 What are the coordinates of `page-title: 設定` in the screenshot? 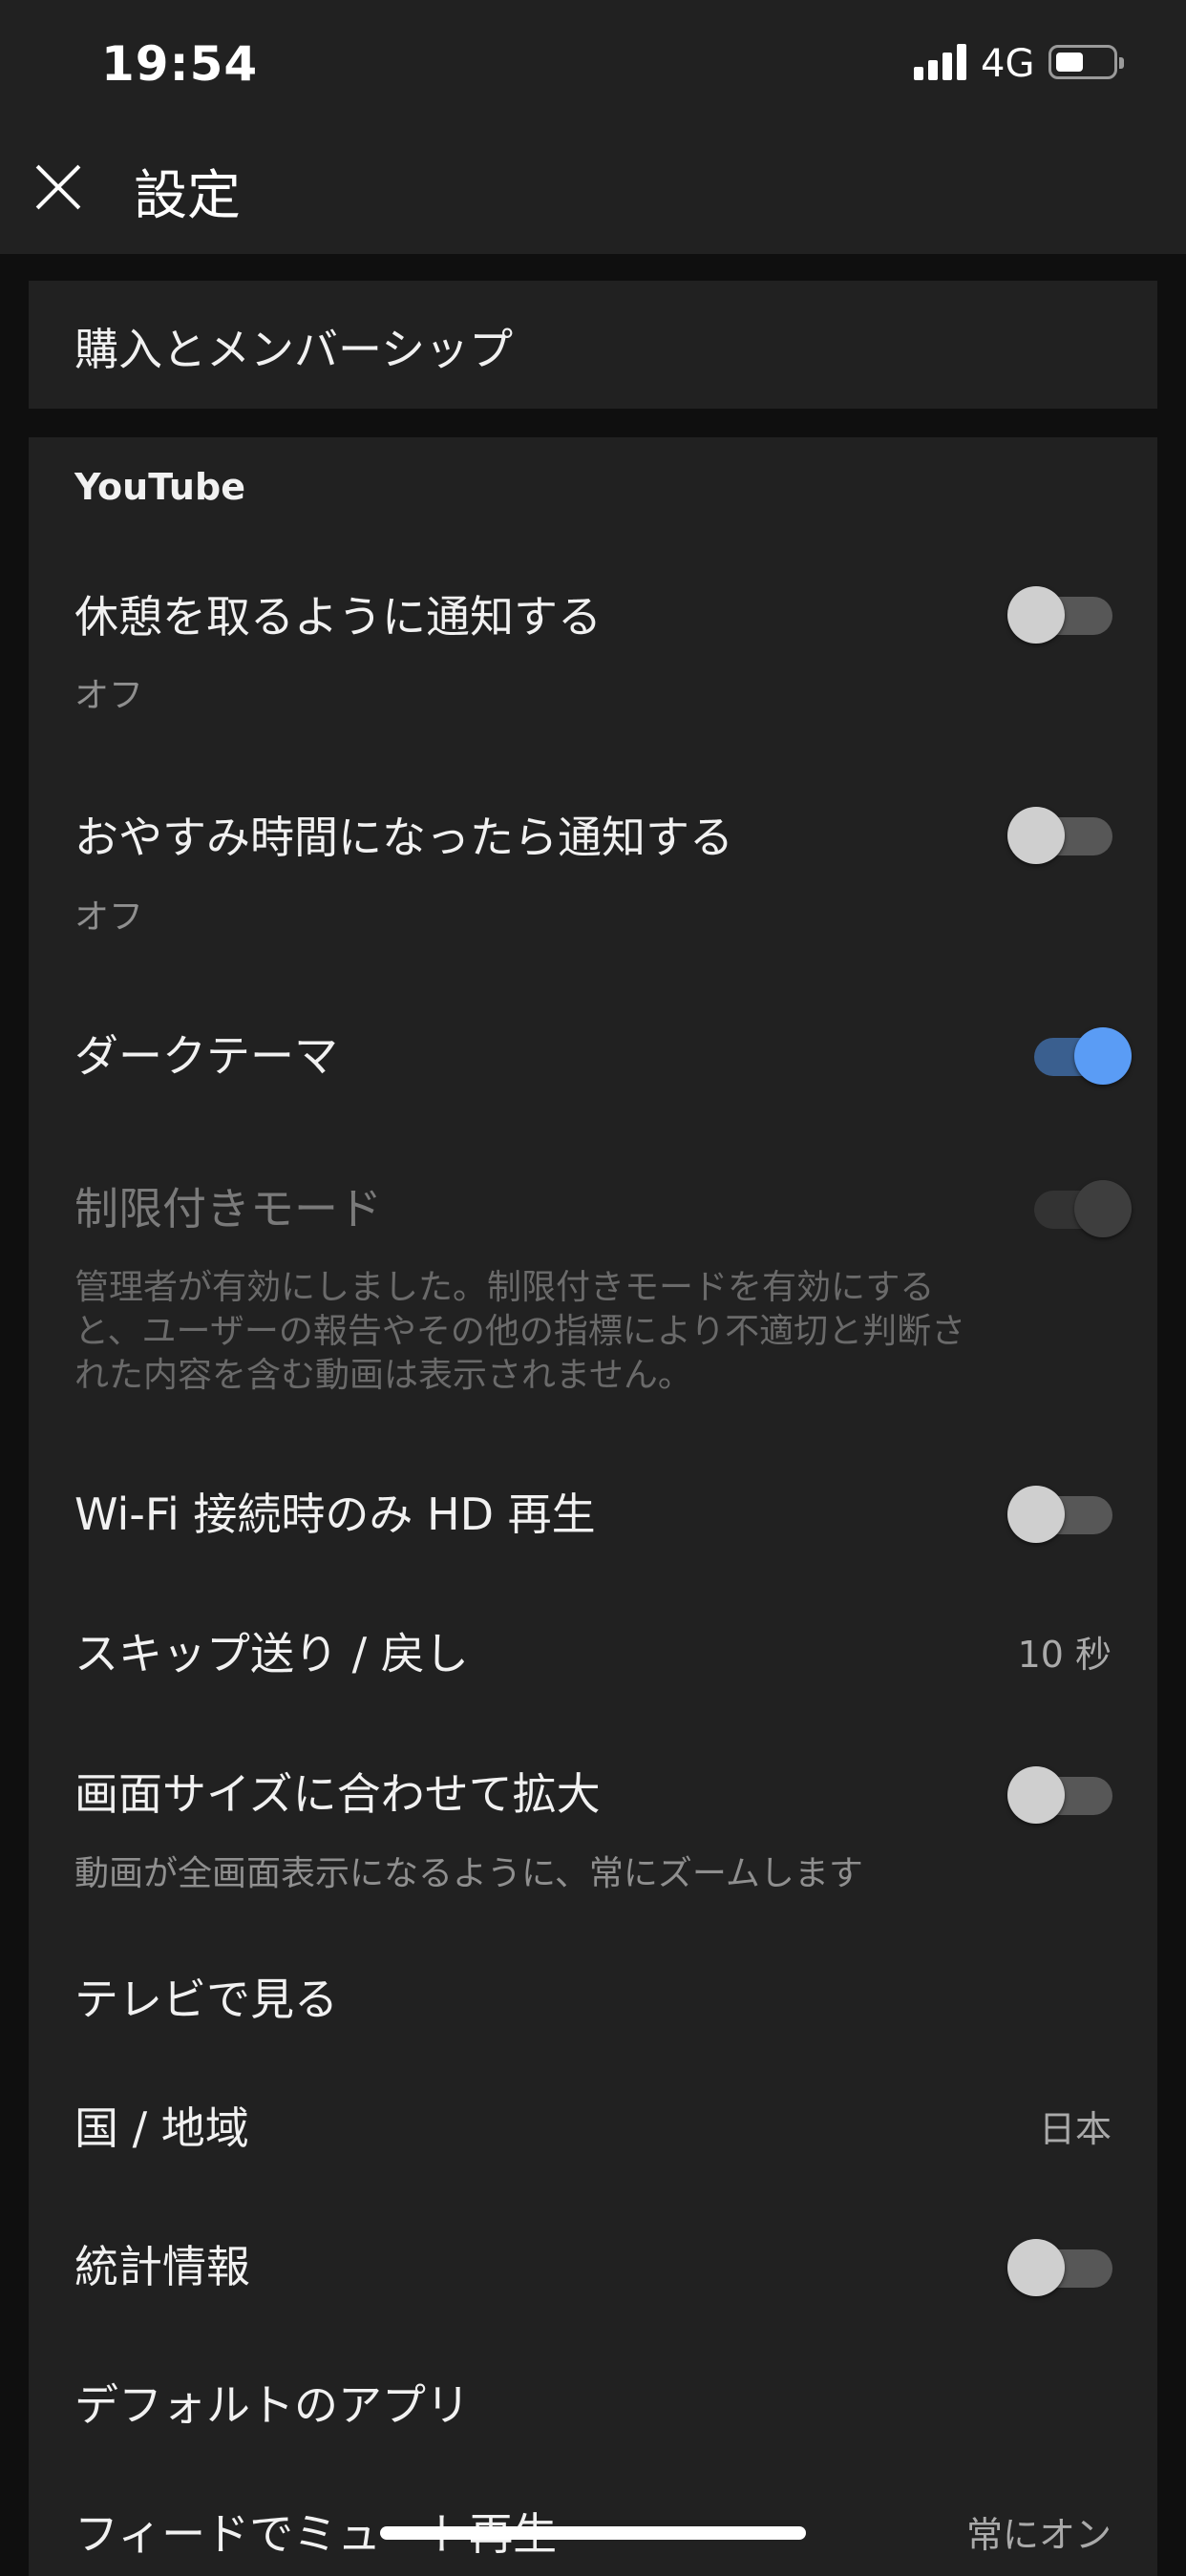 It's located at (187, 196).